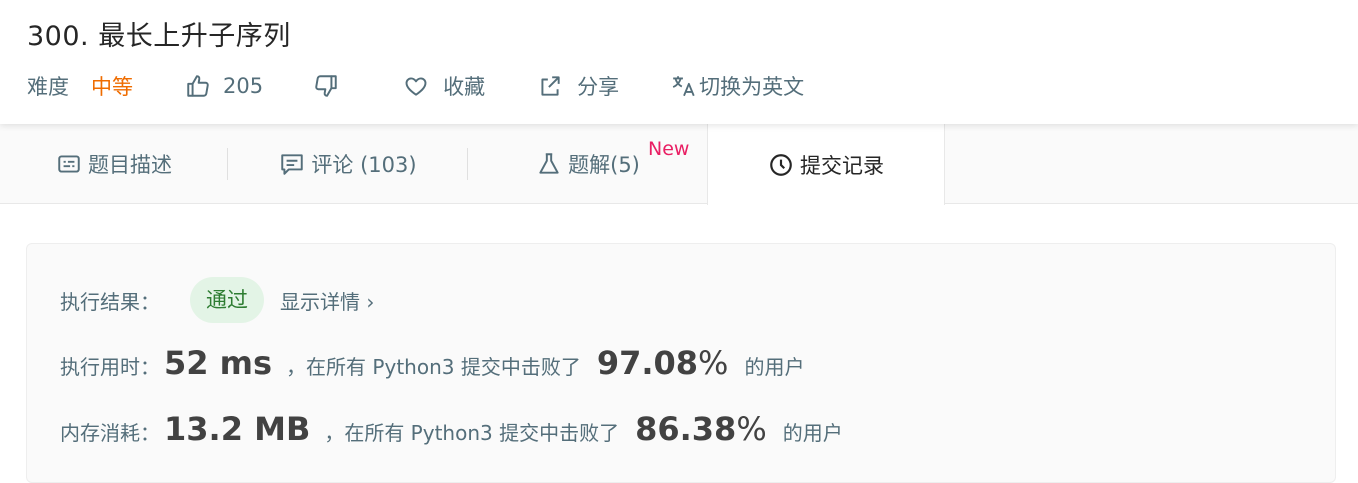 The height and width of the screenshot is (483, 1358). What do you see at coordinates (464, 87) in the screenshot?
I see `favorite-label: 收藏` at bounding box center [464, 87].